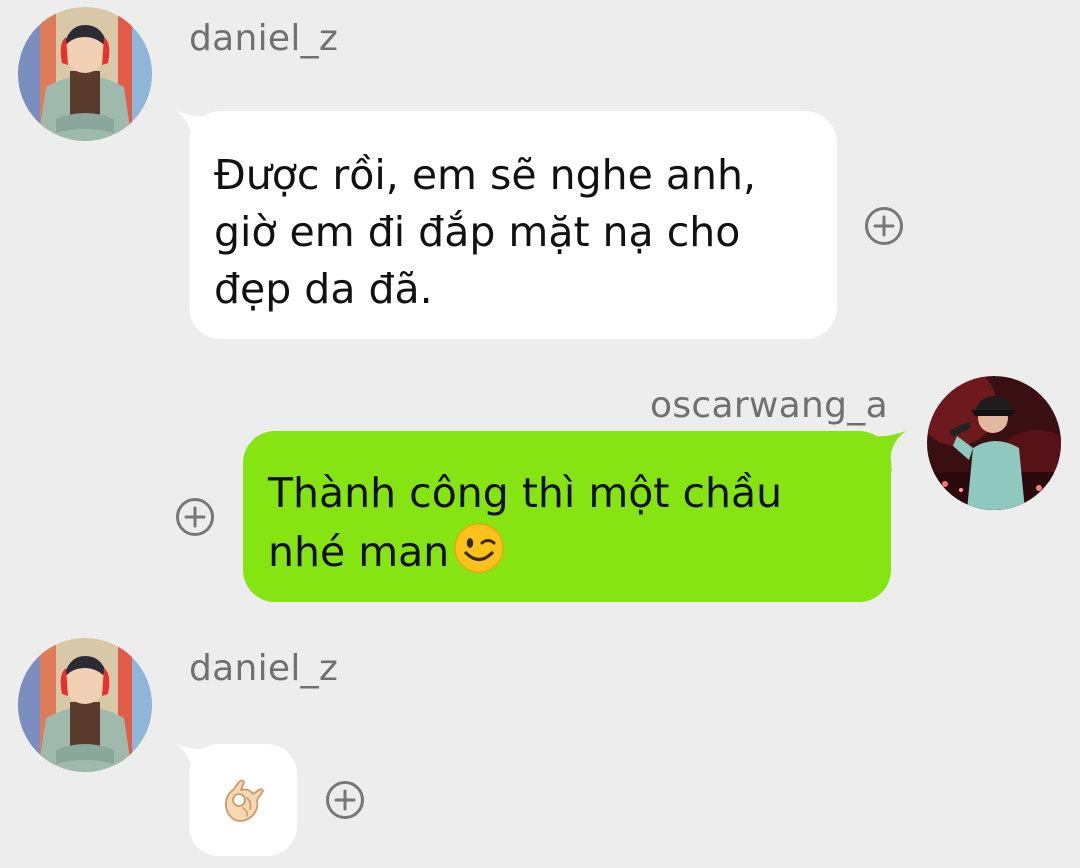 This screenshot has height=868, width=1080. I want to click on ok-hand-emoji, so click(243, 800).